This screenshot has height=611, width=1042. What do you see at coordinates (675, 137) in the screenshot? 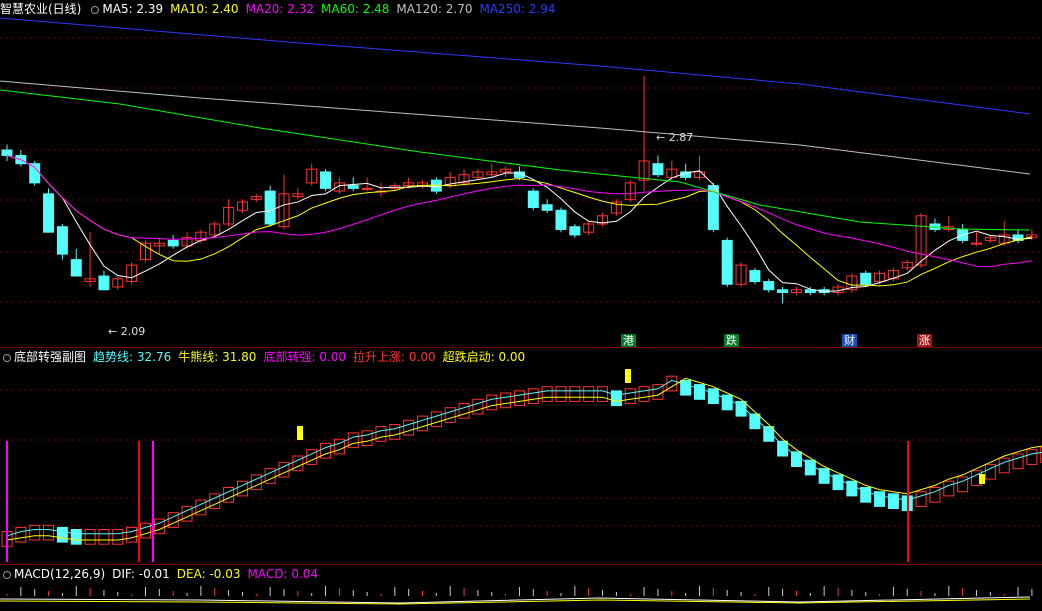
I see `high-price-label: ← 2.87` at bounding box center [675, 137].